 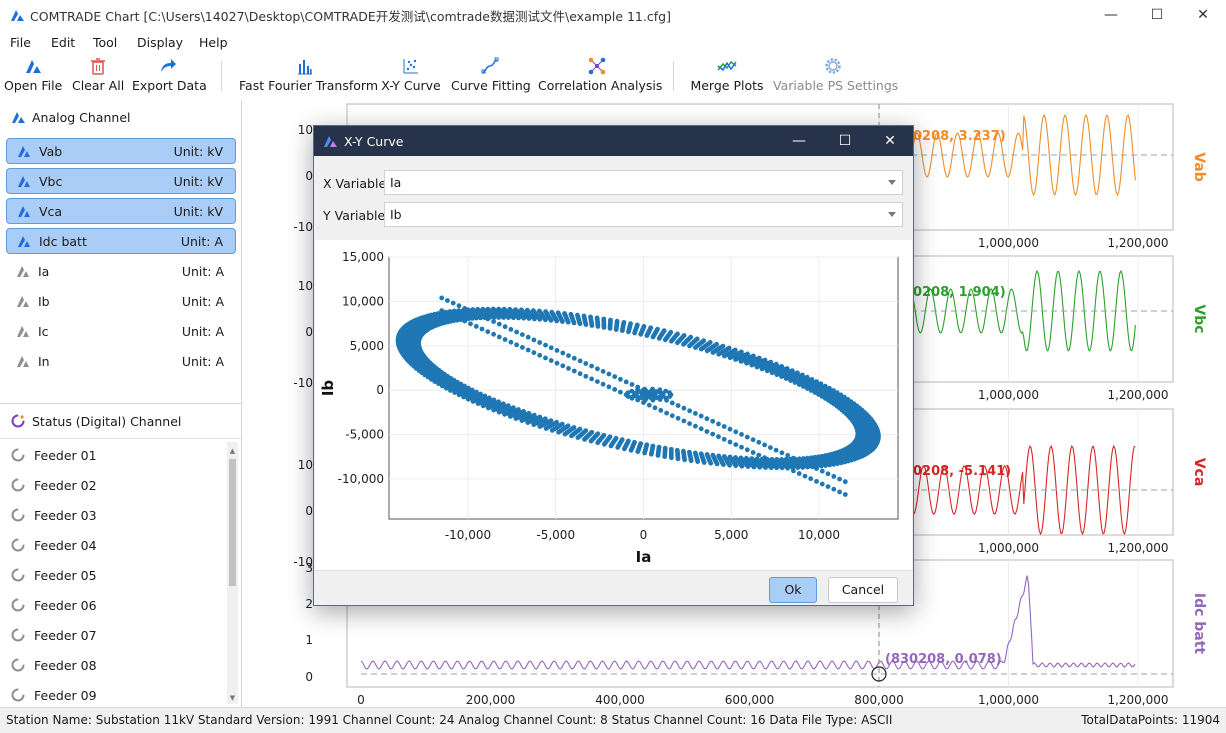 I want to click on feeder-scrollbar-thumb, so click(x=232, y=522).